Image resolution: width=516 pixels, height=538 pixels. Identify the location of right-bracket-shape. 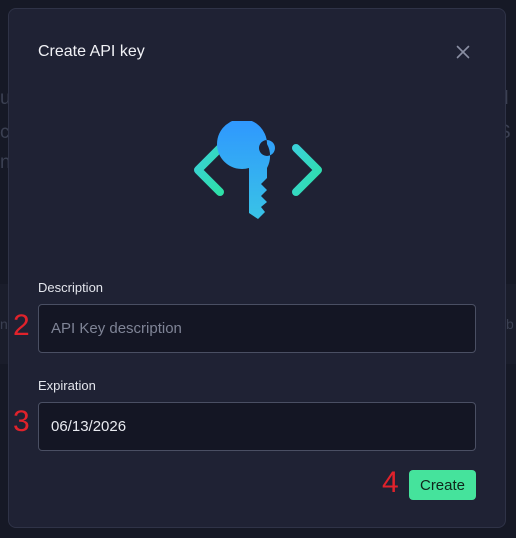
(307, 170).